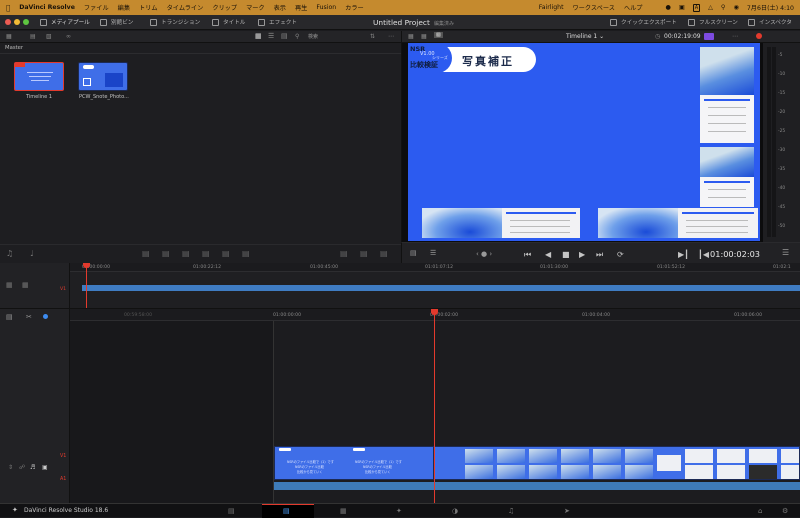 This screenshot has height=518, width=800. What do you see at coordinates (148, 7) in the screenshot?
I see `menu-trim: トリム` at bounding box center [148, 7].